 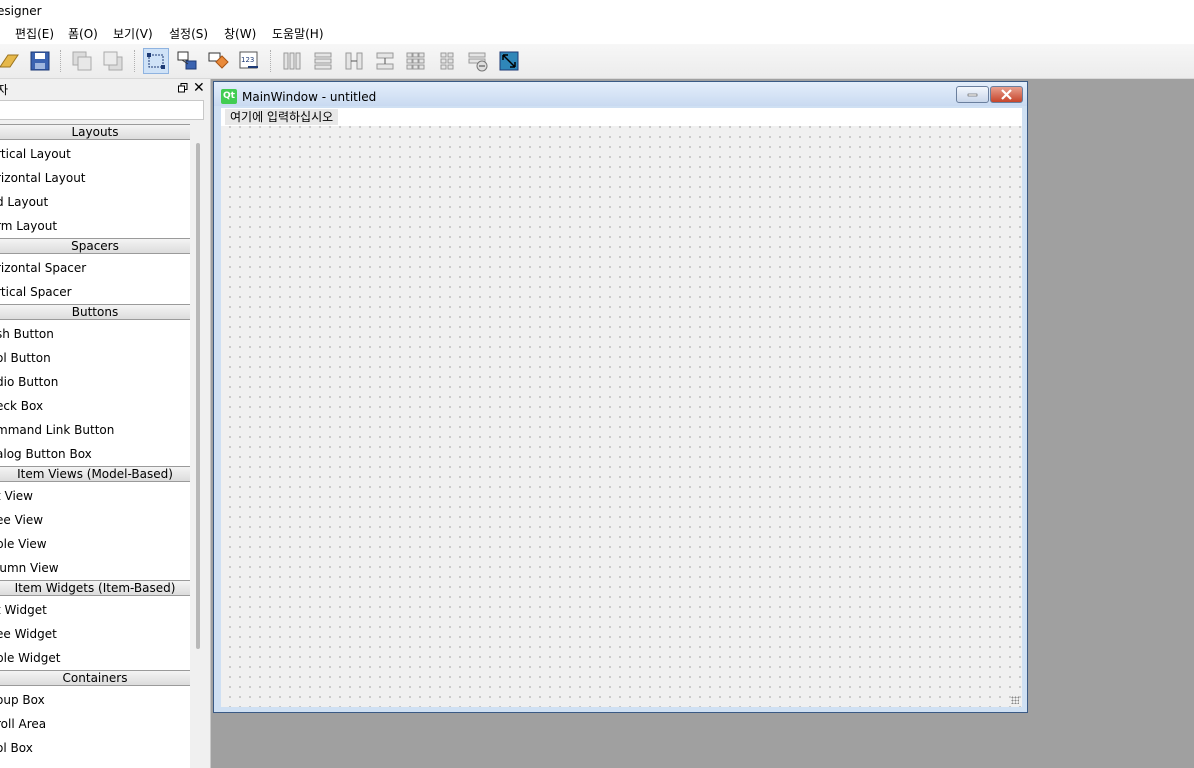 I want to click on edit-buddies-icon, so click(x=218, y=61).